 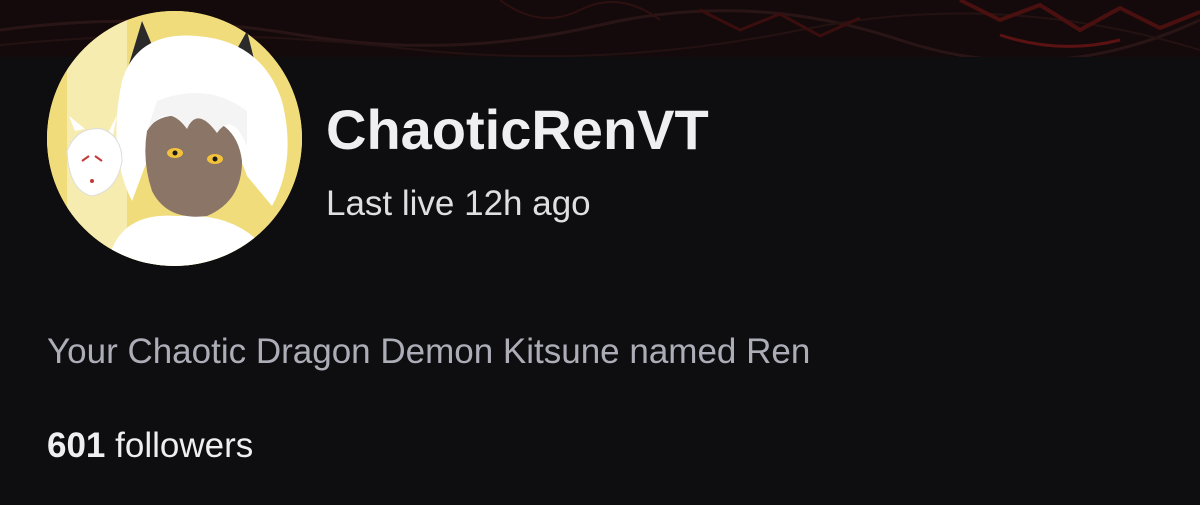 I want to click on channel-avatar, so click(x=174, y=138).